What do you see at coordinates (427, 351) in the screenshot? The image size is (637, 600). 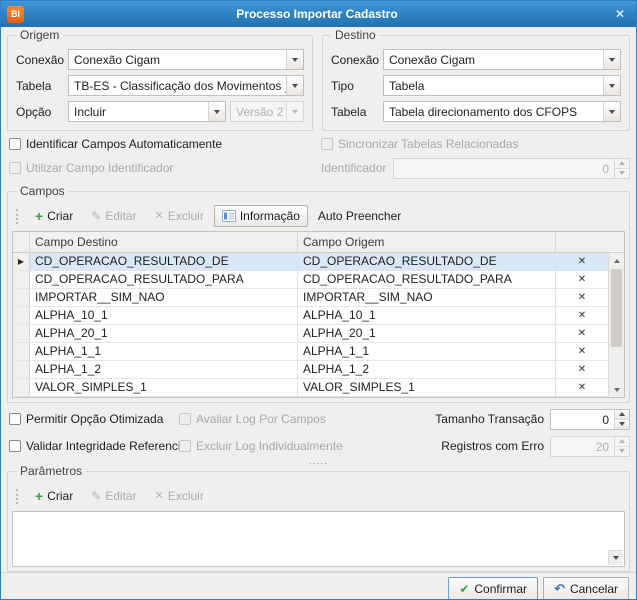 I see `cell-campo-origem: ALPHA_1_1` at bounding box center [427, 351].